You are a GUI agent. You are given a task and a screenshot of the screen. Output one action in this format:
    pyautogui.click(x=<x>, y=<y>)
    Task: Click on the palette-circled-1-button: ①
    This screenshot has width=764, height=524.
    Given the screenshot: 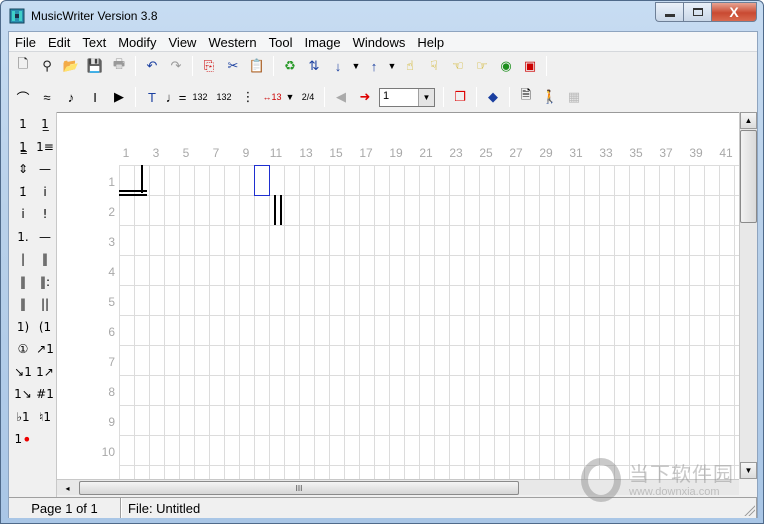 What is the action you would take?
    pyautogui.click(x=23, y=349)
    